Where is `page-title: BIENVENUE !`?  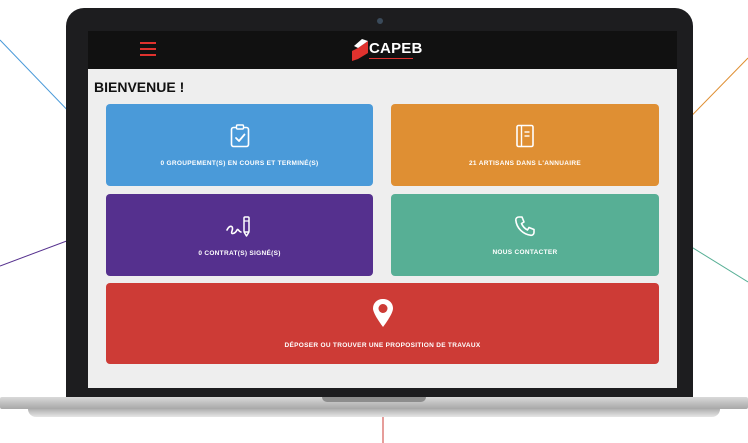 page-title: BIENVENUE ! is located at coordinates (139, 87).